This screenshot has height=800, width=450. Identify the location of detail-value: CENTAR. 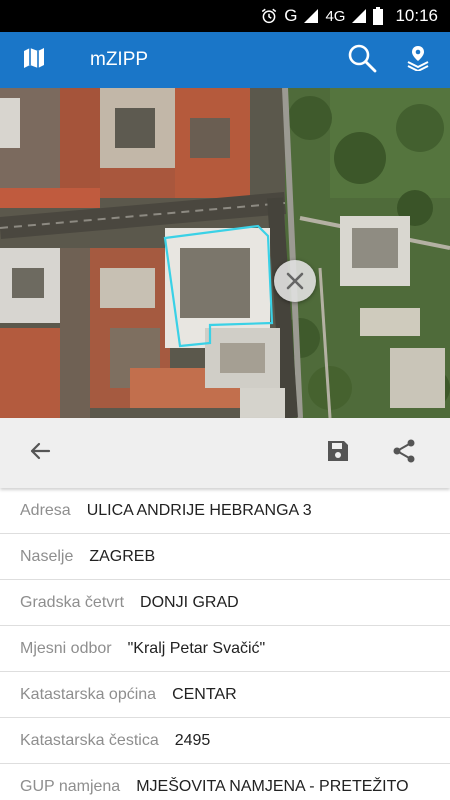
(204, 694).